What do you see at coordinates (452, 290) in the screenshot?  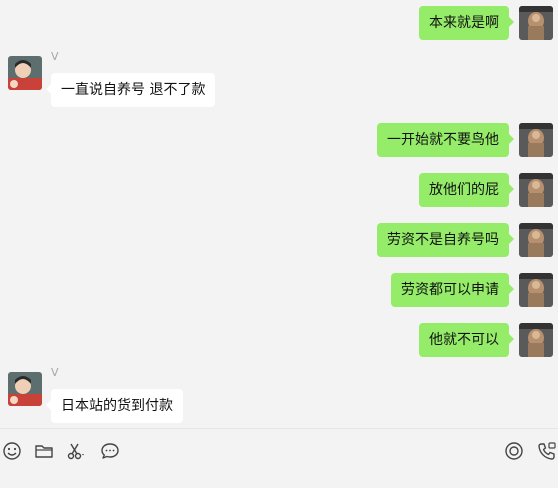 I see `message-bubble: 劳资都可以申请` at bounding box center [452, 290].